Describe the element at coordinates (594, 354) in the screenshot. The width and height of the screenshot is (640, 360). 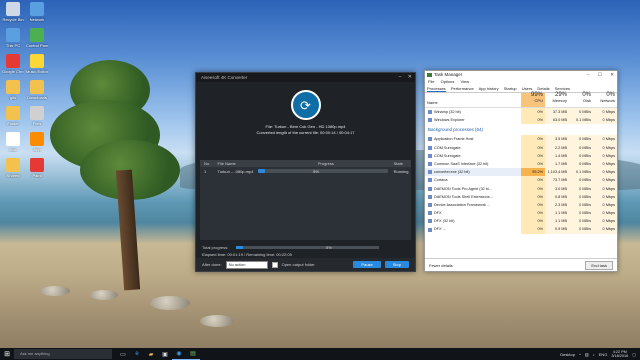
I see `volume-icon: ♪` at that location.